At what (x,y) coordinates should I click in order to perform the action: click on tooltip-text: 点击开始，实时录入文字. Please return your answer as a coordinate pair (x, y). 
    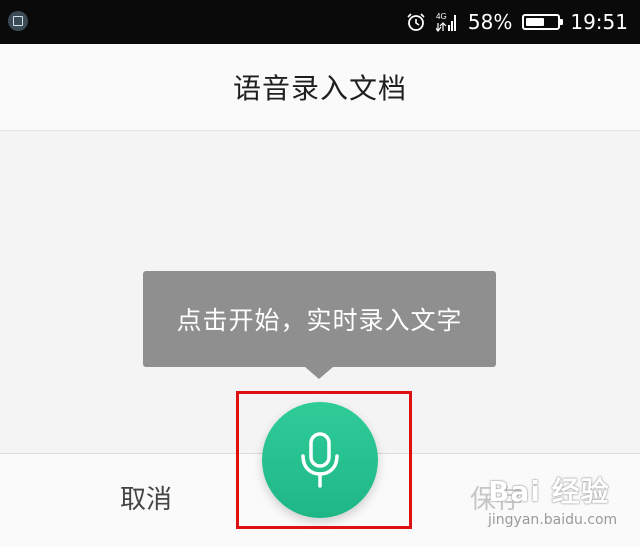
    Looking at the image, I should click on (319, 320).